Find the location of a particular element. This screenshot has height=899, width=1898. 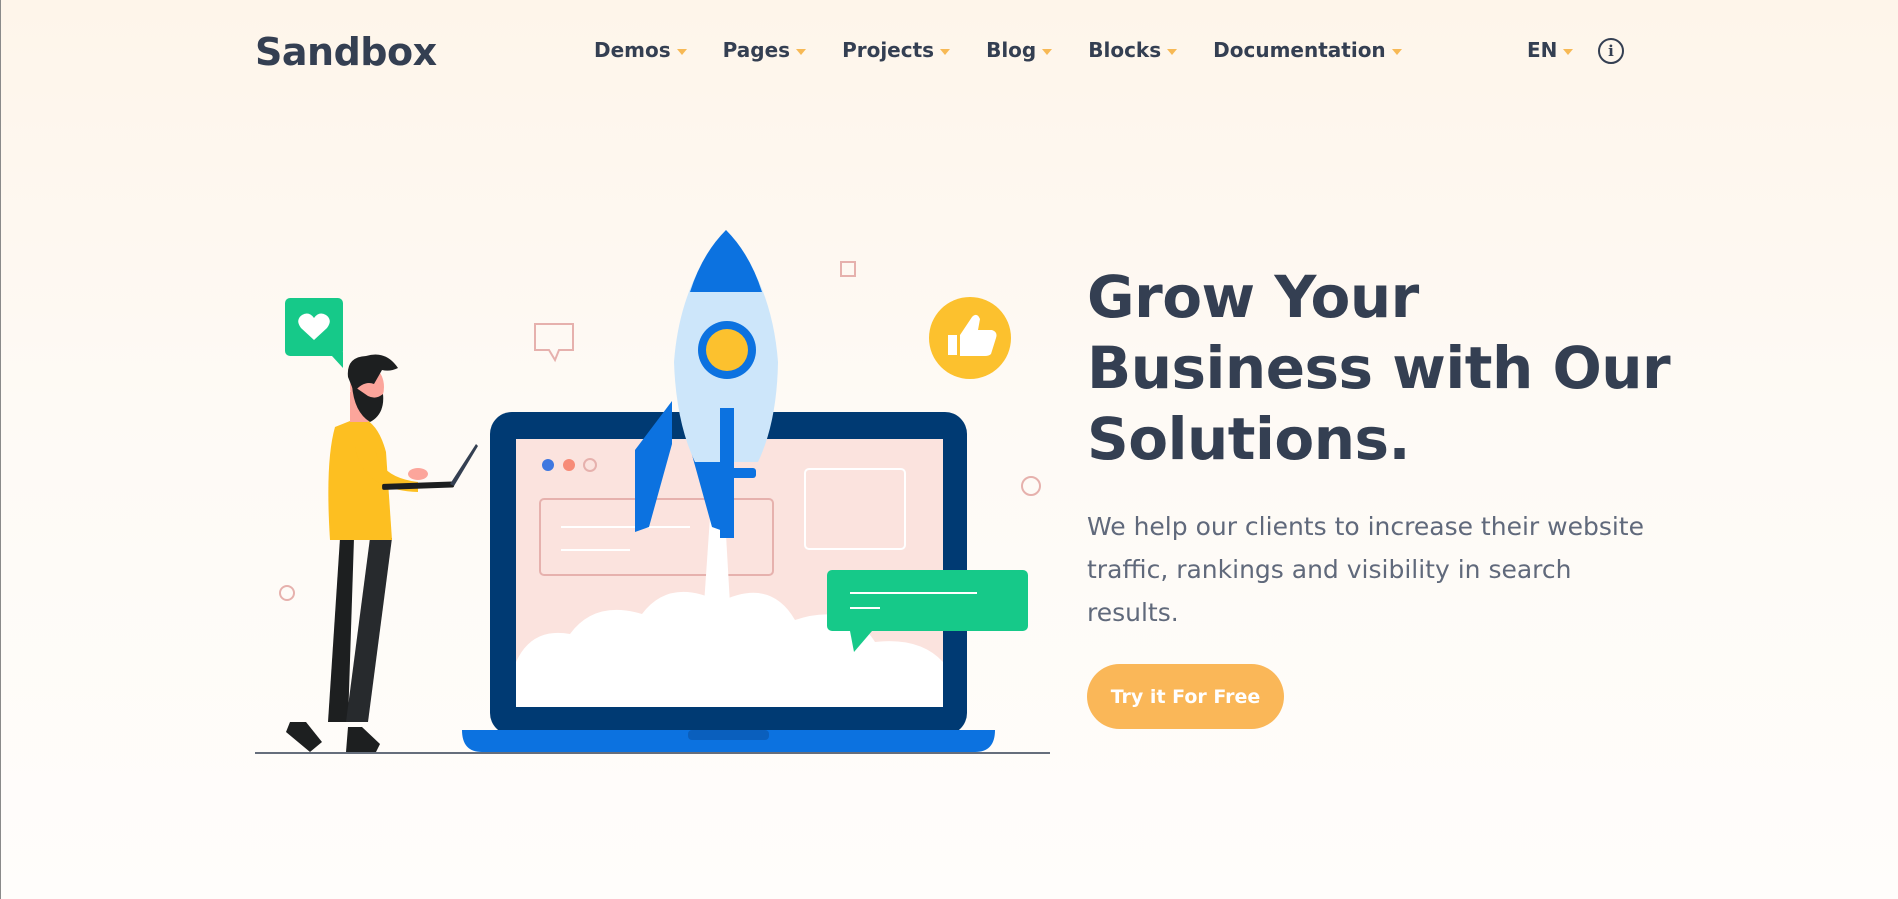

nav-pages-label: Pages is located at coordinates (756, 50).